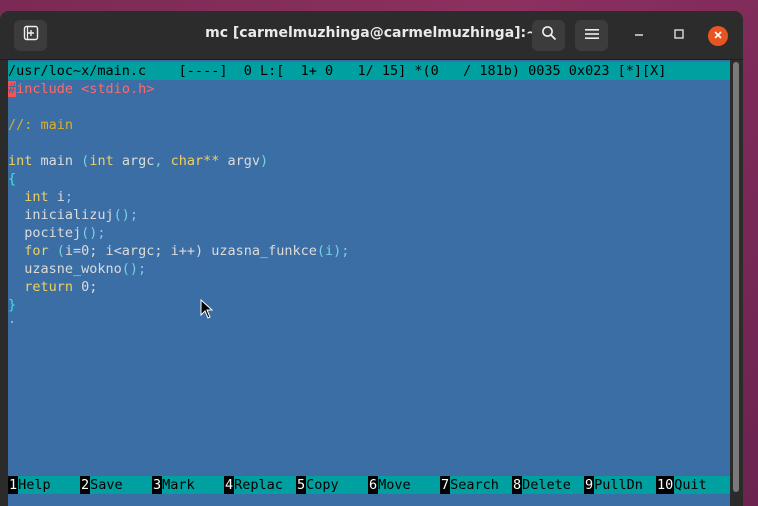  I want to click on menu-button, so click(591, 35).